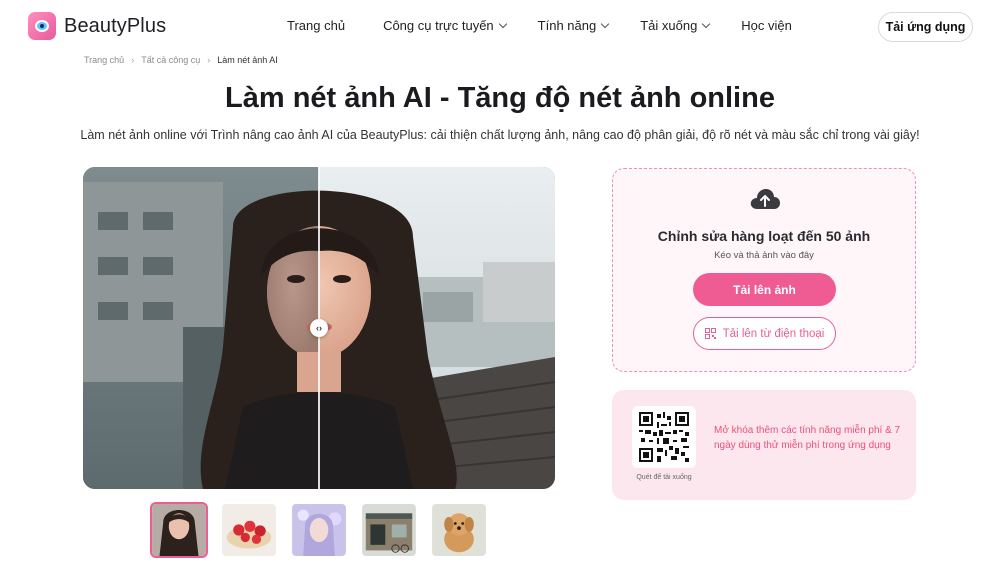 The height and width of the screenshot is (565, 1000). What do you see at coordinates (170, 60) in the screenshot?
I see `breadcrumb-all-tools: Tất cả công cụ` at bounding box center [170, 60].